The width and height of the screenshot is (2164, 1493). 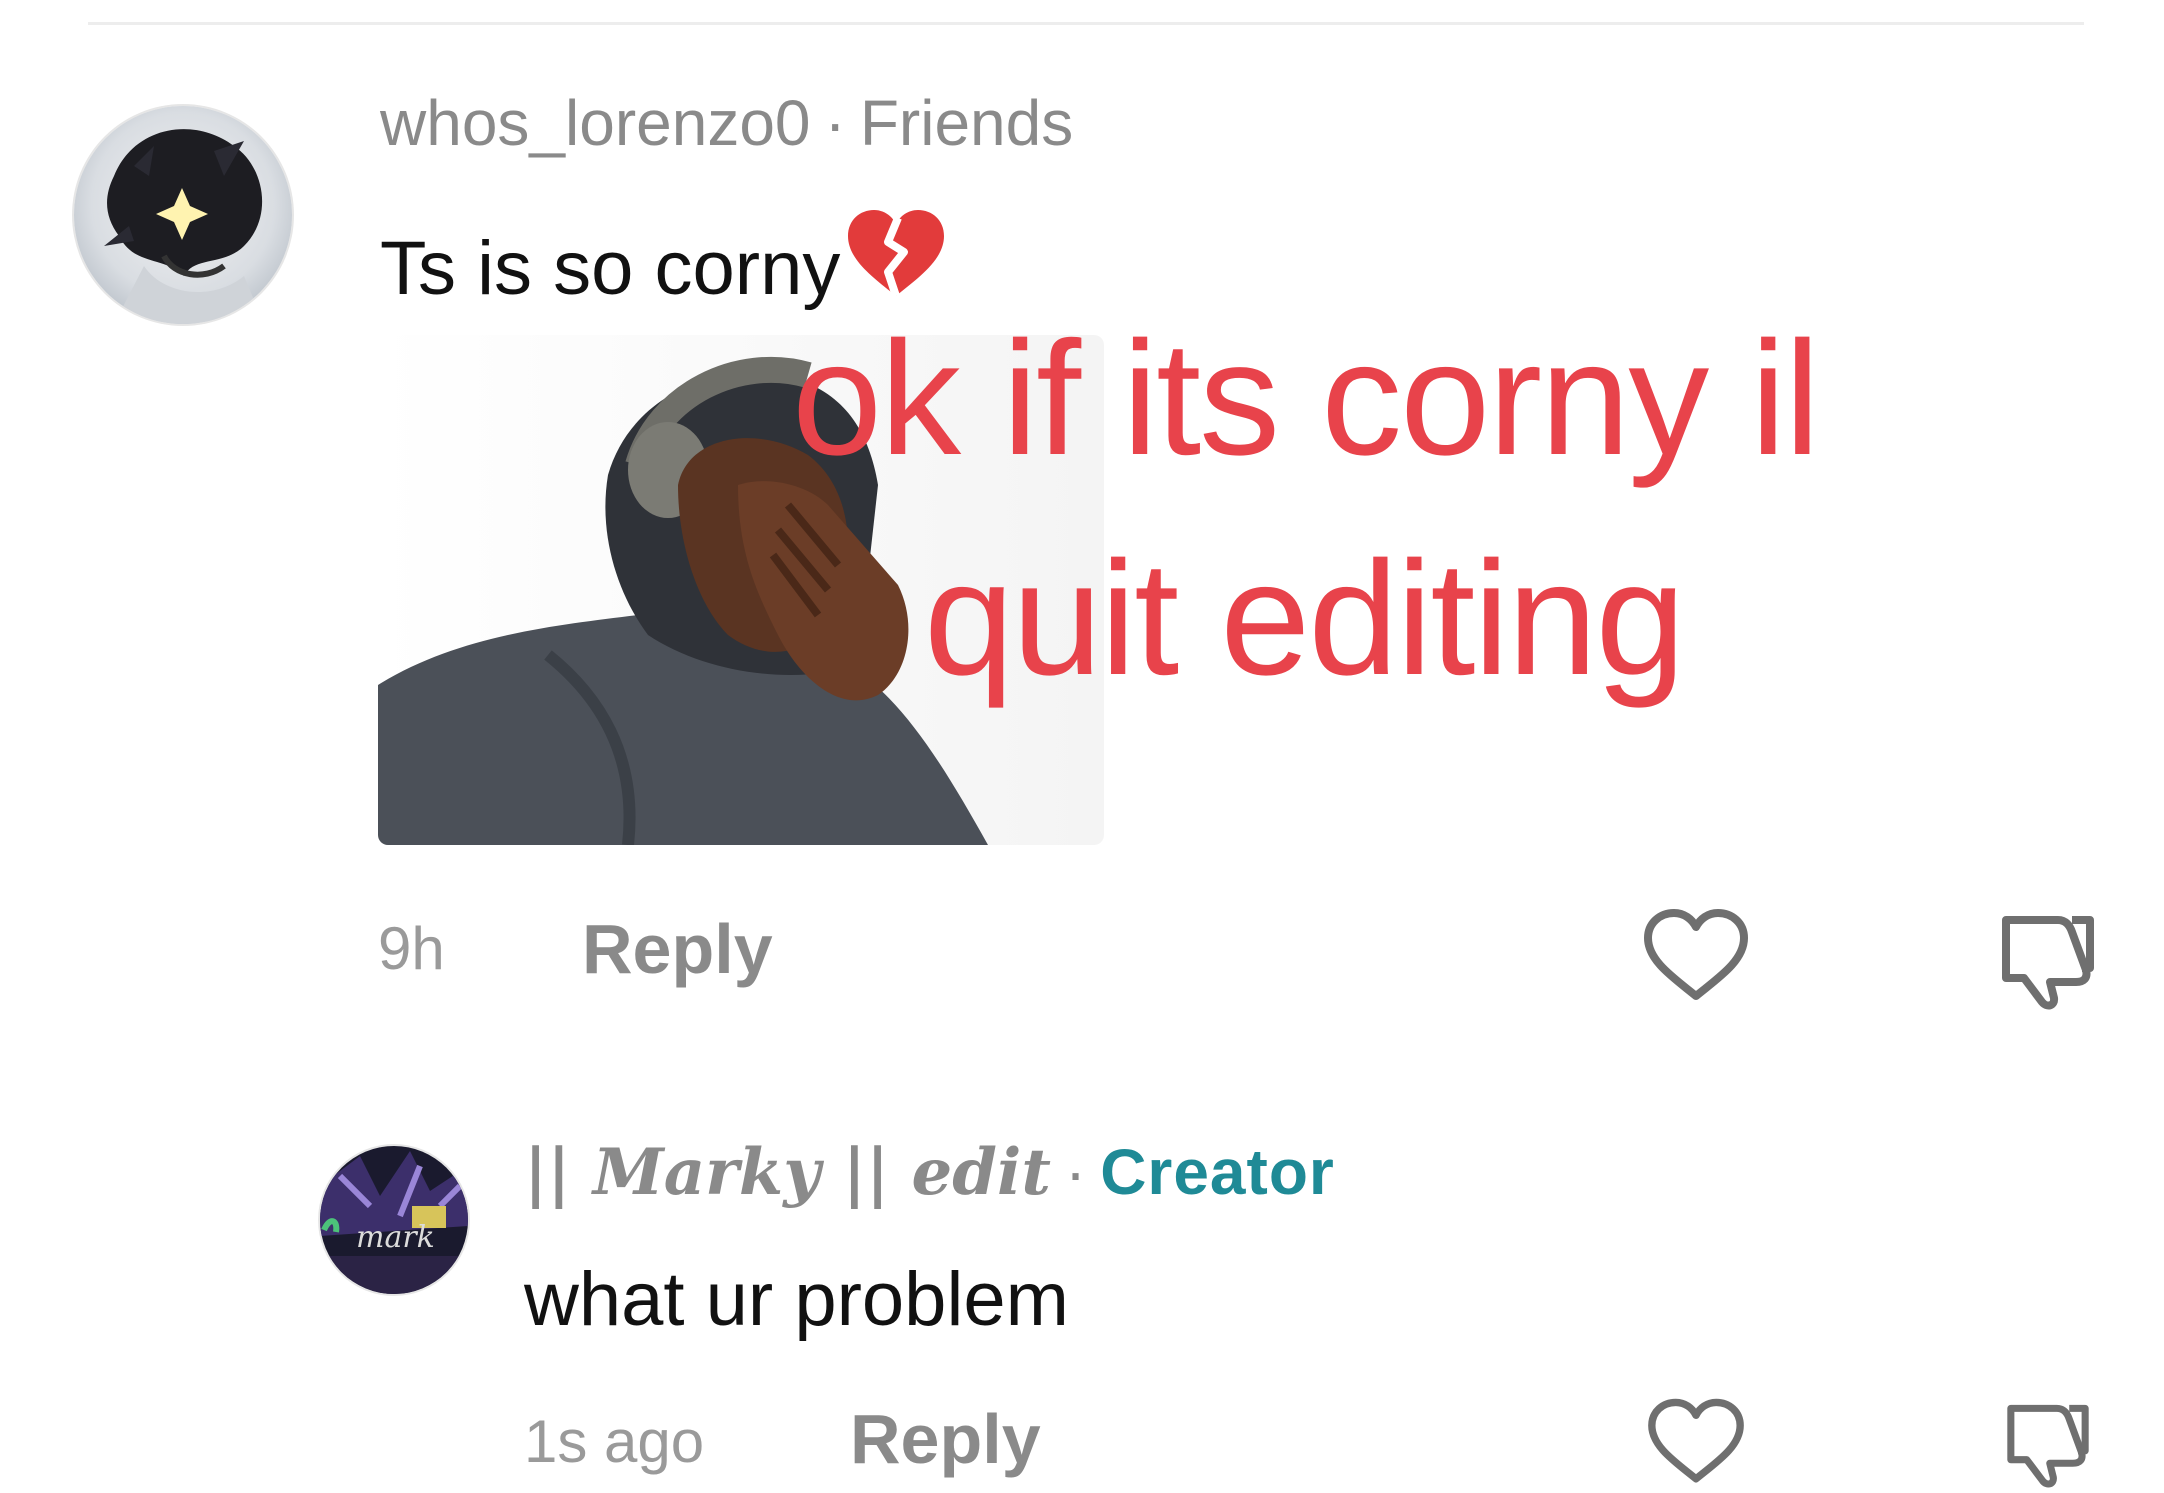 I want to click on comment-meta: whos_lorenzo0 · Friends, so click(x=726, y=123).